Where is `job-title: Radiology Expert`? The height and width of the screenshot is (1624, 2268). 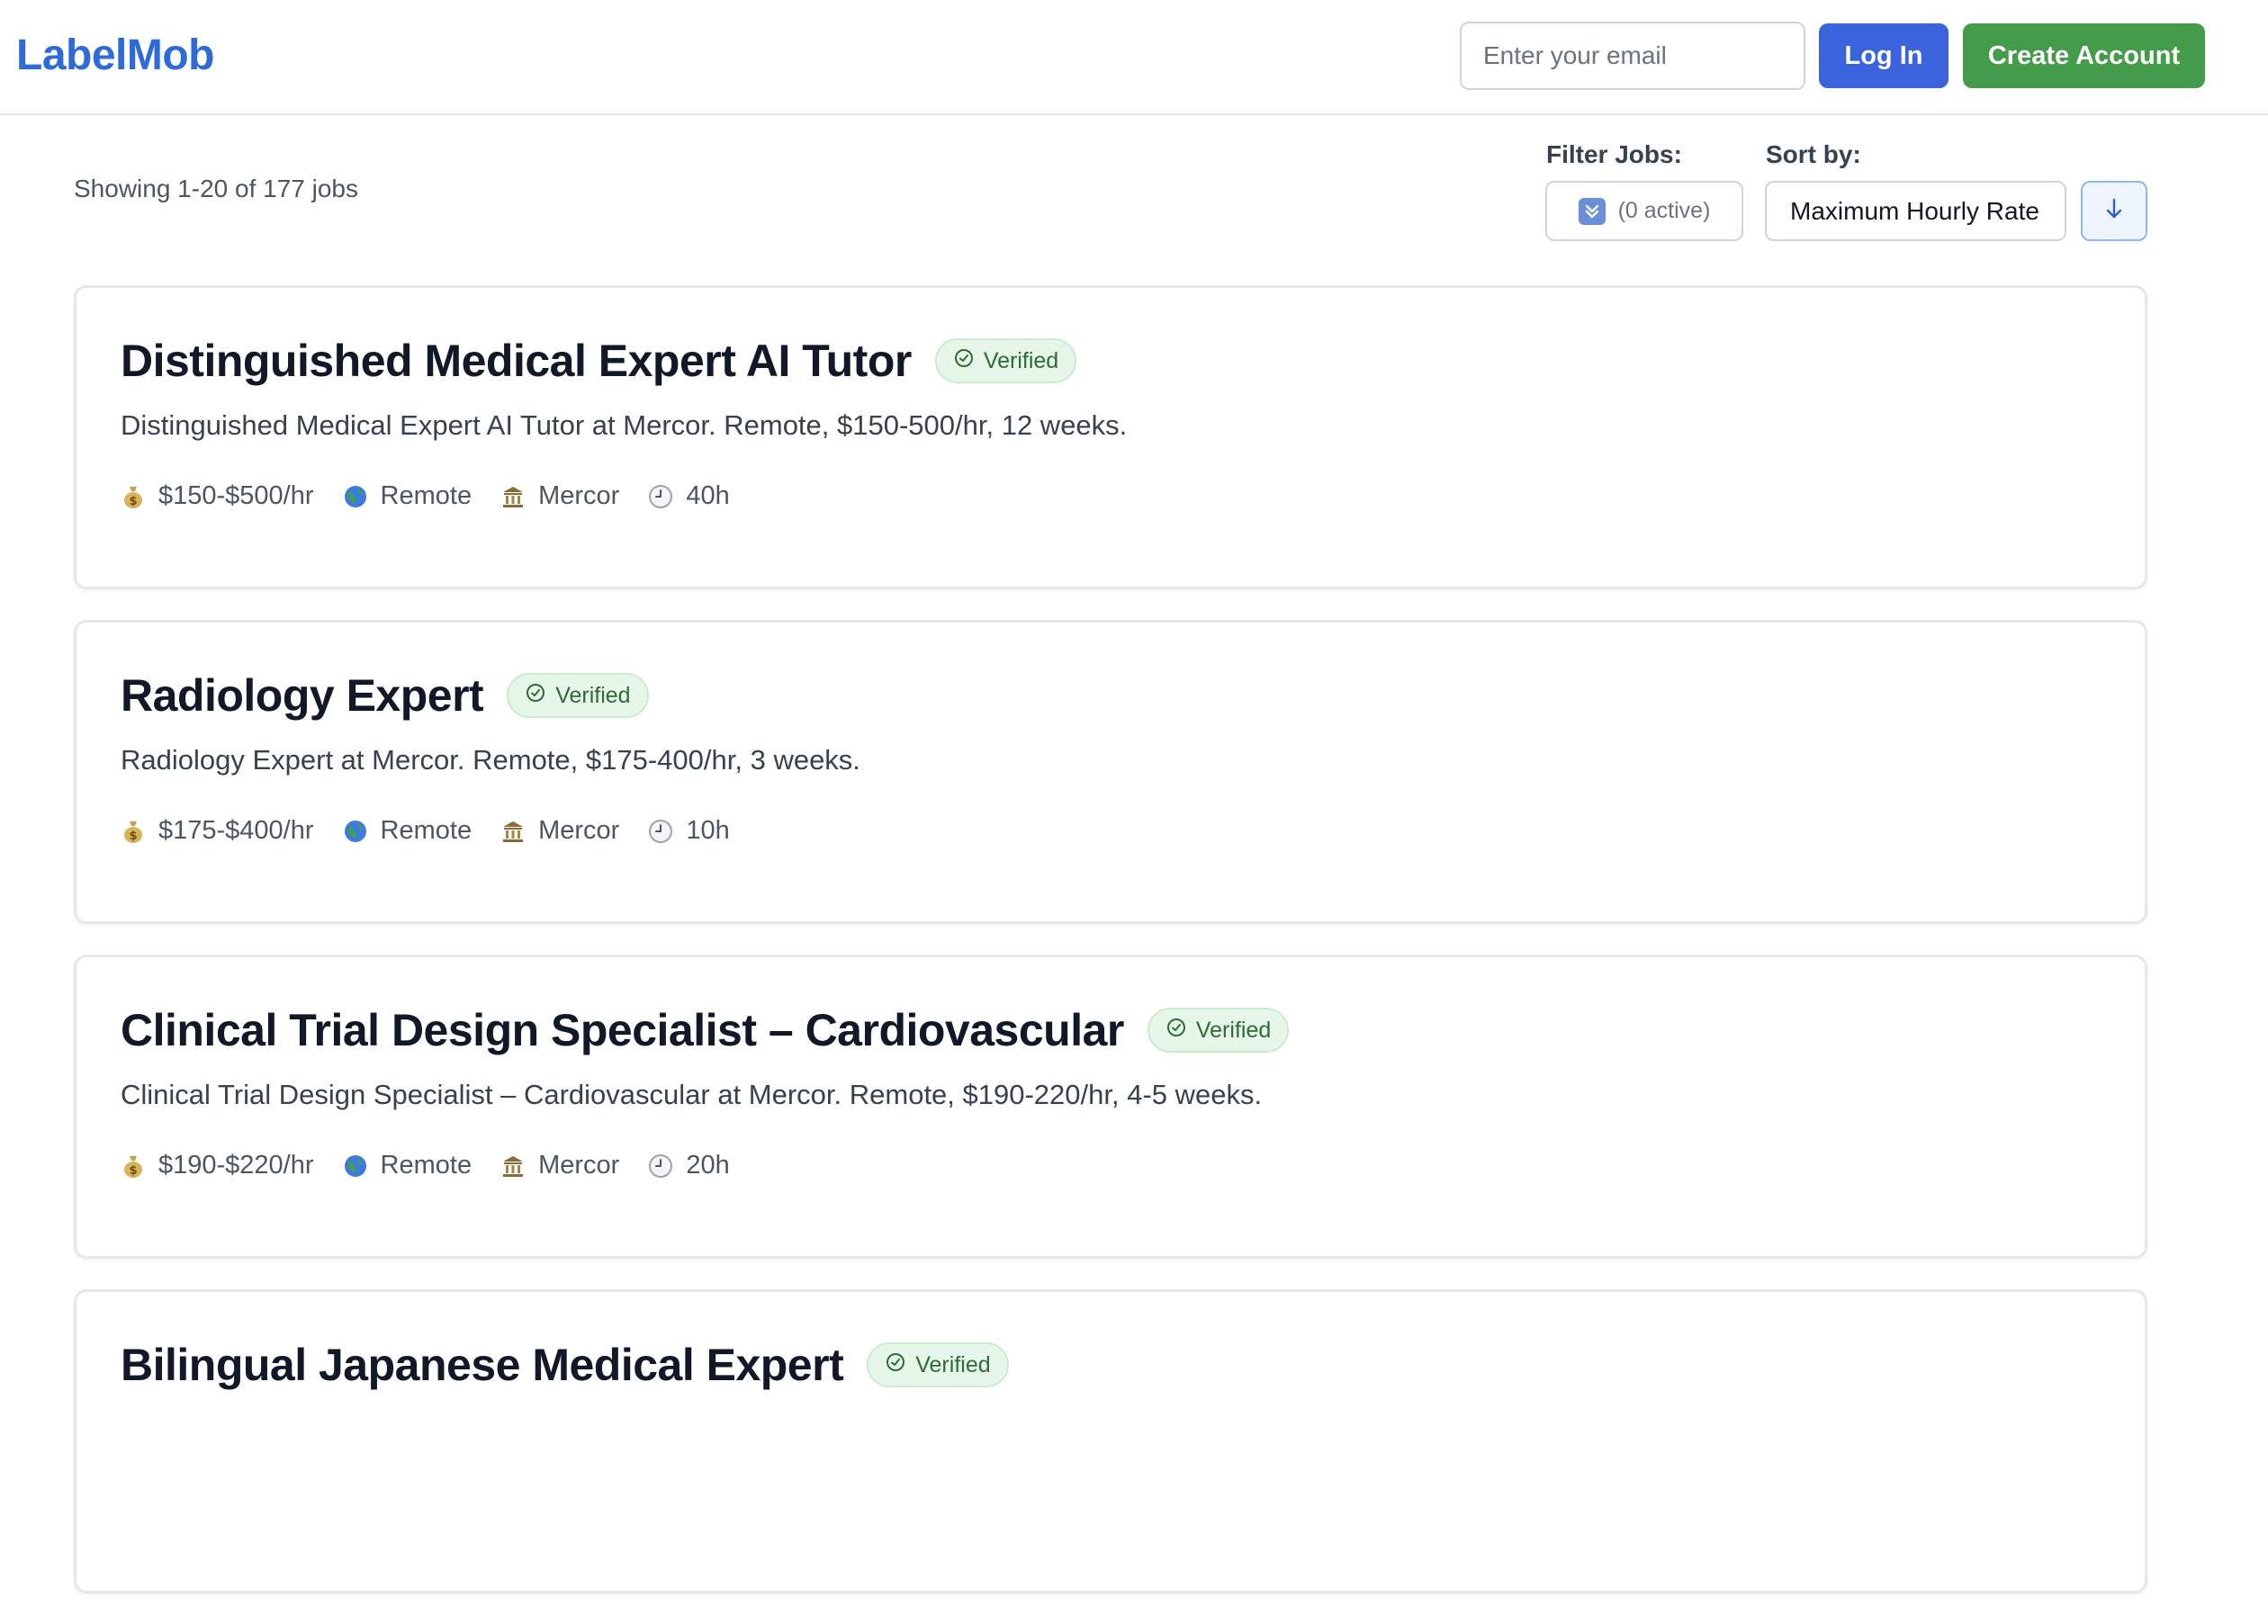
job-title: Radiology Expert is located at coordinates (303, 695).